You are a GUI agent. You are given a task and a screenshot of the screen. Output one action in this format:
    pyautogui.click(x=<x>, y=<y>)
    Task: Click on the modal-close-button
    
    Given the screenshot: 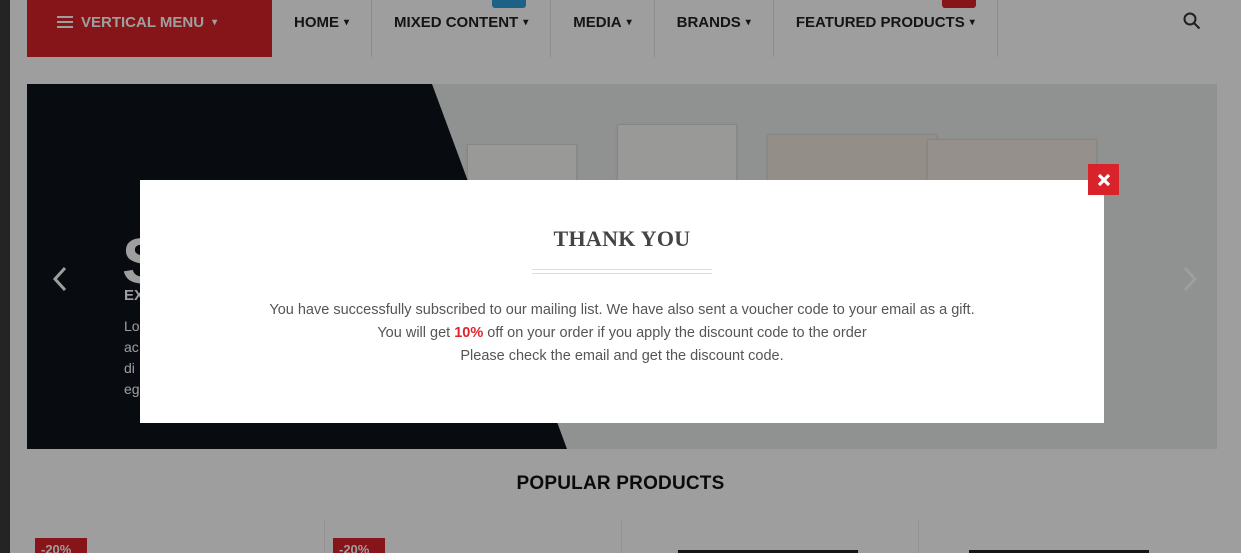 What is the action you would take?
    pyautogui.click(x=1103, y=179)
    